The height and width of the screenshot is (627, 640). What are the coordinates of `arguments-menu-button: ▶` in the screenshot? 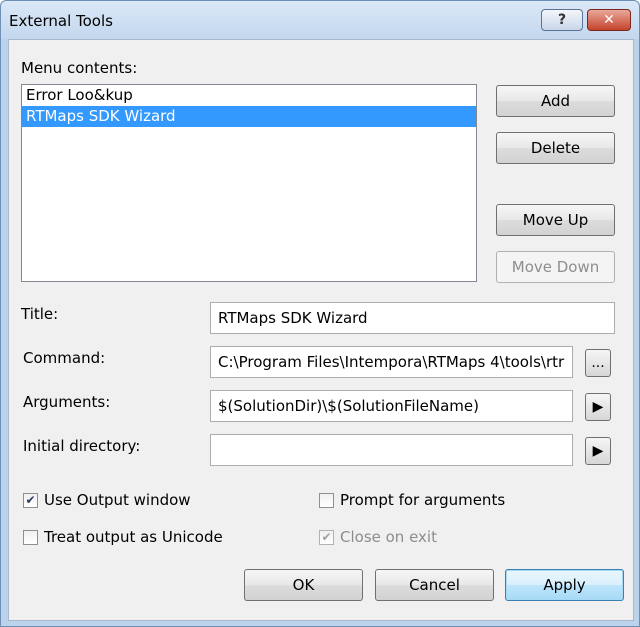 It's located at (598, 407).